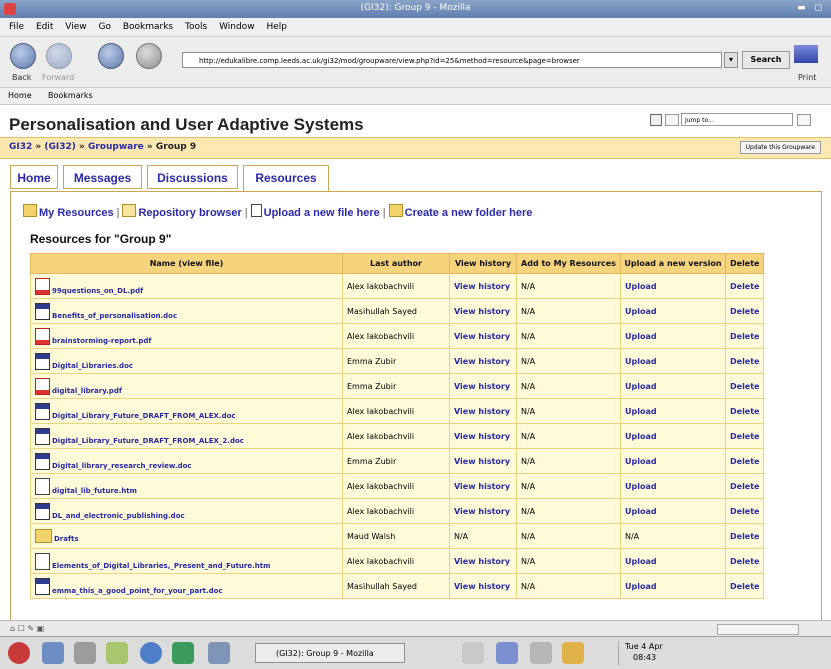 This screenshot has width=831, height=669. I want to click on menu-window: Window, so click(237, 27).